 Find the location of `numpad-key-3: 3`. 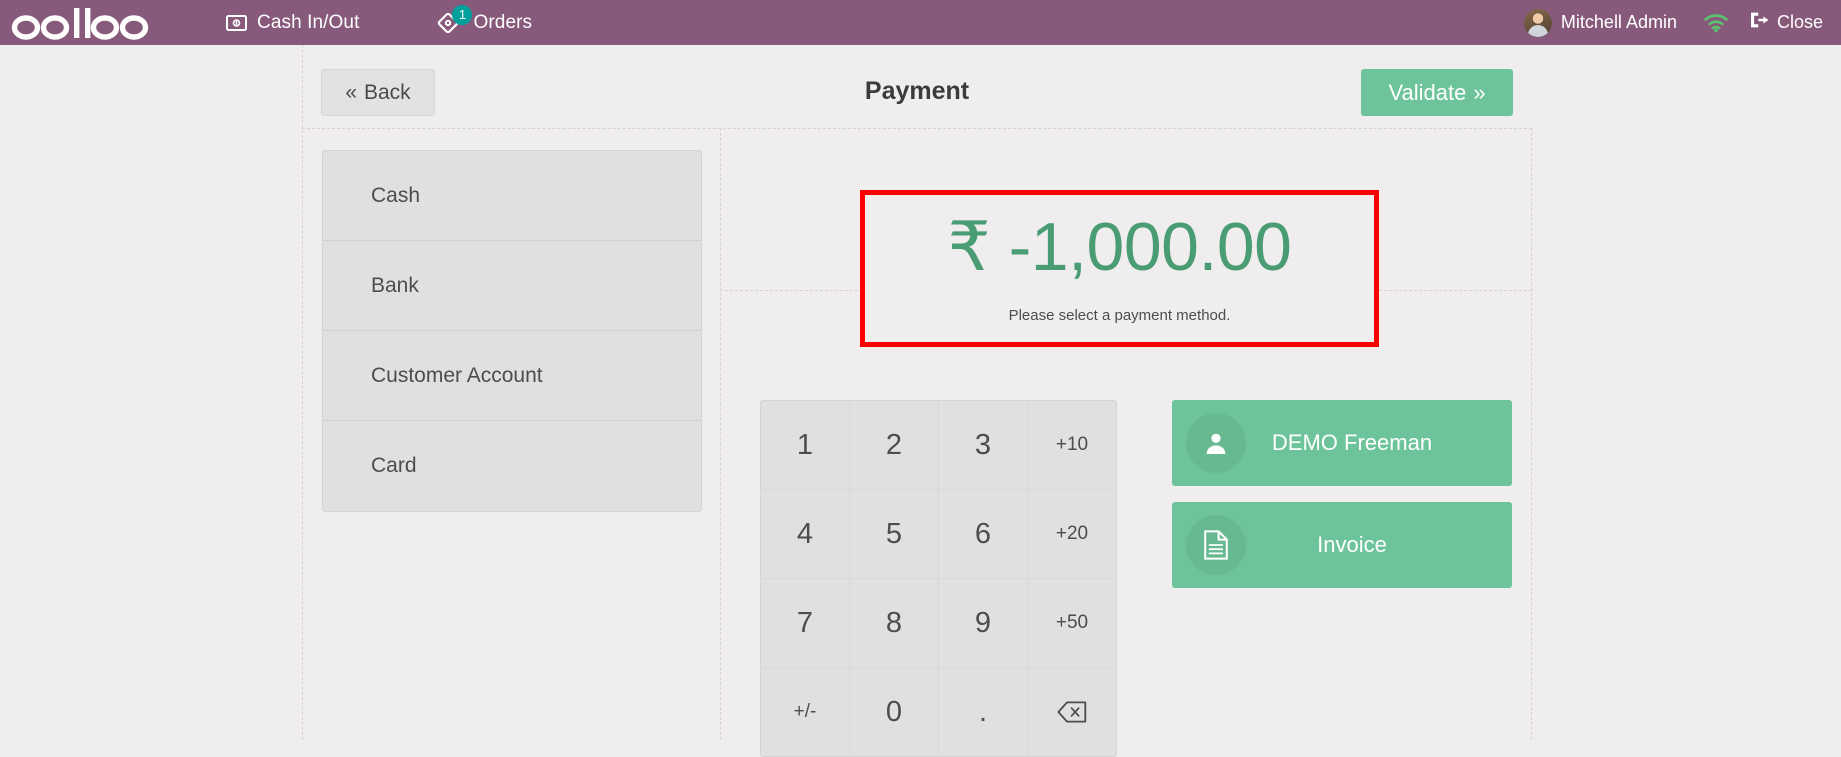

numpad-key-3: 3 is located at coordinates (983, 445).